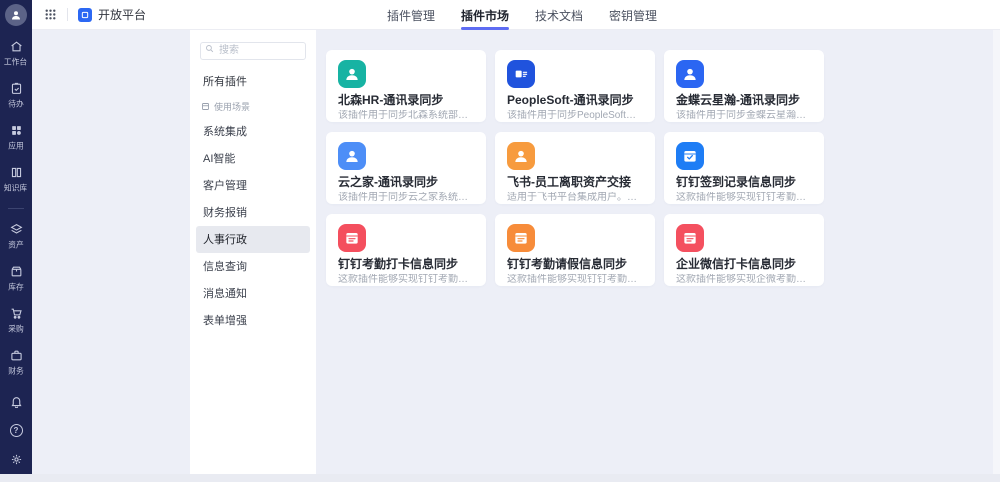 The height and width of the screenshot is (482, 1000). I want to click on category-section-header: 使用场景, so click(253, 107).